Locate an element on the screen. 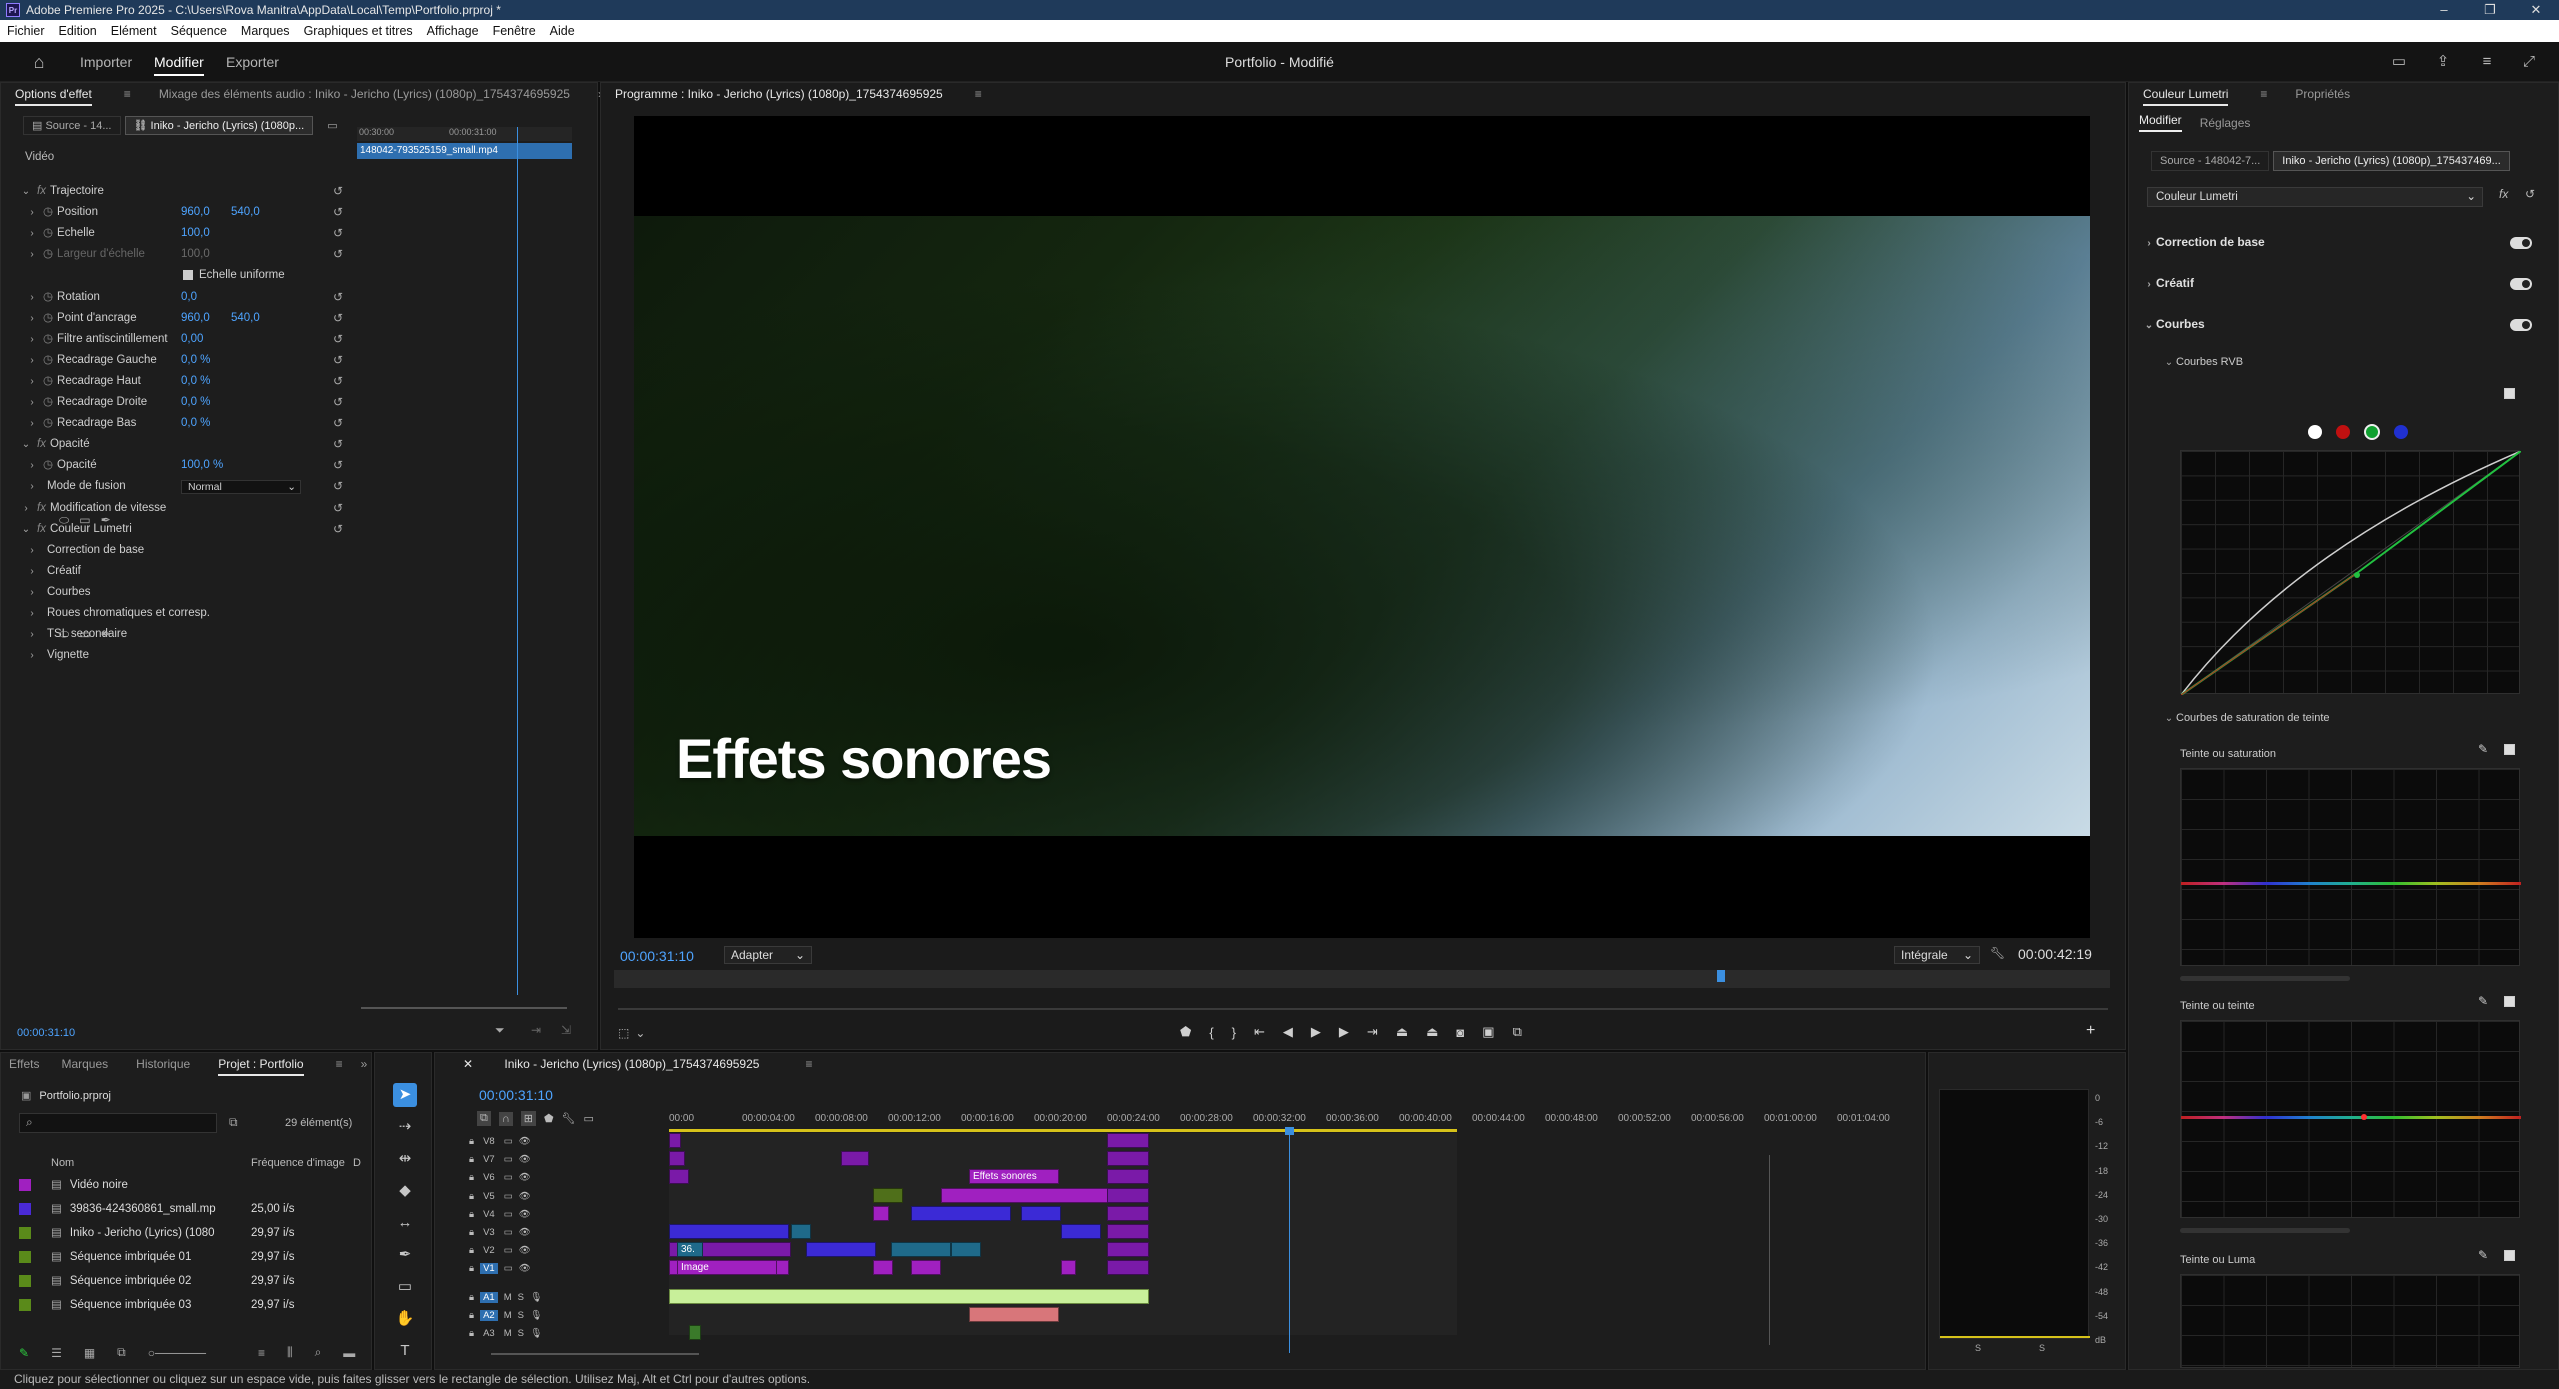 The image size is (2559, 1389). track-name: V3 is located at coordinates (489, 1232).